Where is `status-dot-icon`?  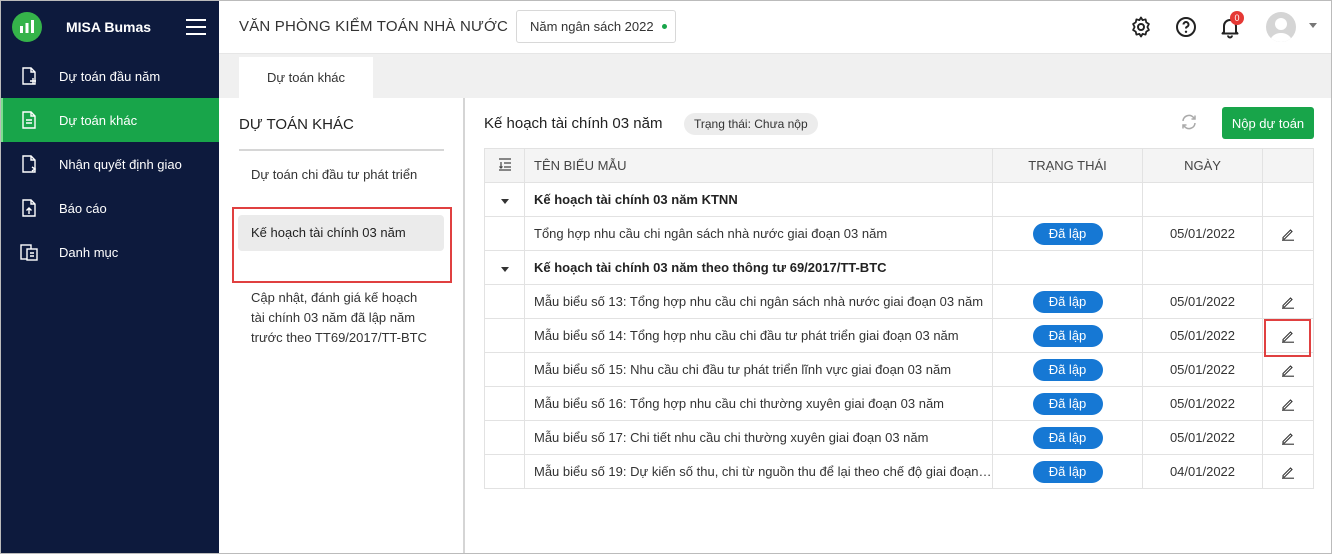
status-dot-icon is located at coordinates (664, 26).